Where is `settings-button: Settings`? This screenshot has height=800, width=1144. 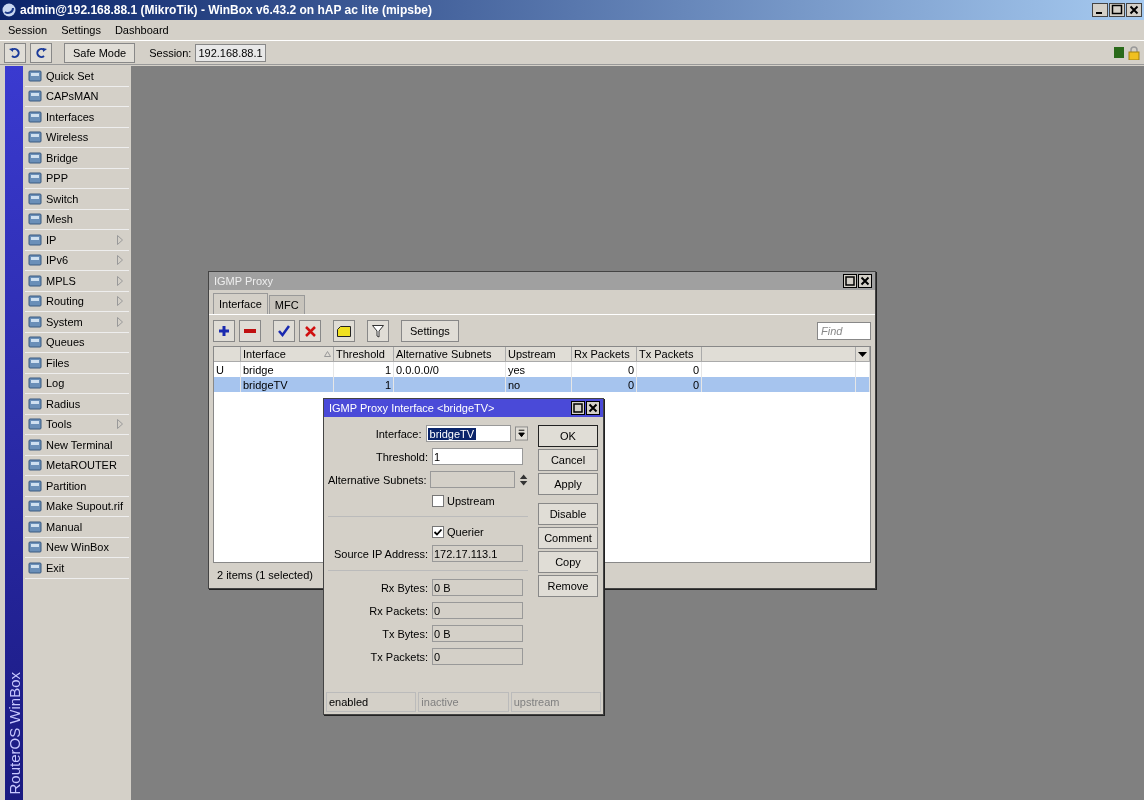 settings-button: Settings is located at coordinates (430, 331).